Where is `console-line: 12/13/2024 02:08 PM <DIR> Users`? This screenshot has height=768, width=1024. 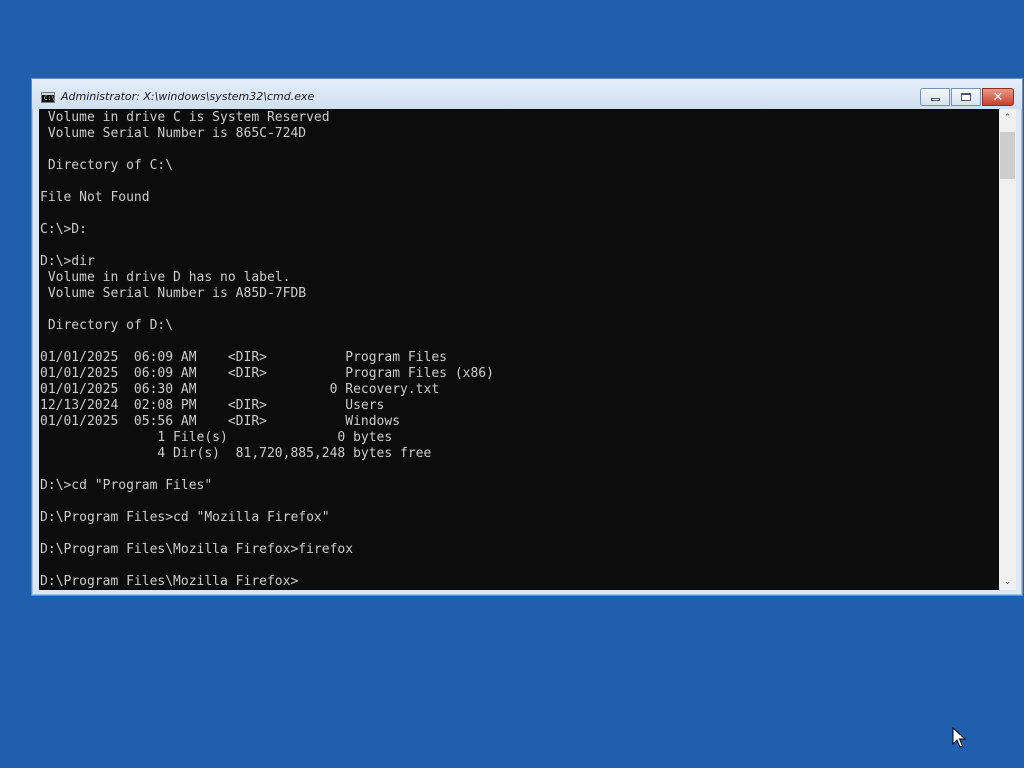
console-line: 12/13/2024 02:08 PM <DIR> Users is located at coordinates (212, 405).